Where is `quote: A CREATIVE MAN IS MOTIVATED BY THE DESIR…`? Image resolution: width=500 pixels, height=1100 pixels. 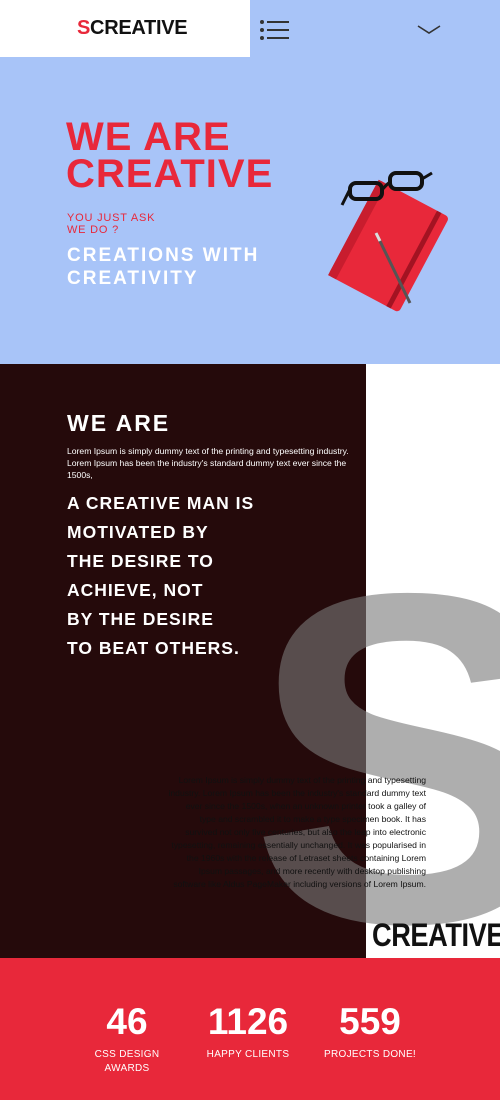 quote: A CREATIVE MAN IS MOTIVATED BY THE DESIR… is located at coordinates (217, 576).